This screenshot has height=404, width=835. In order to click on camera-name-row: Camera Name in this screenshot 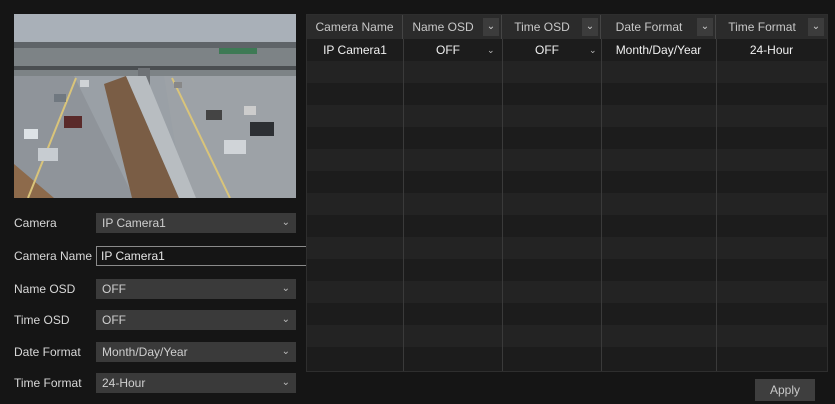, I will do `click(161, 256)`.